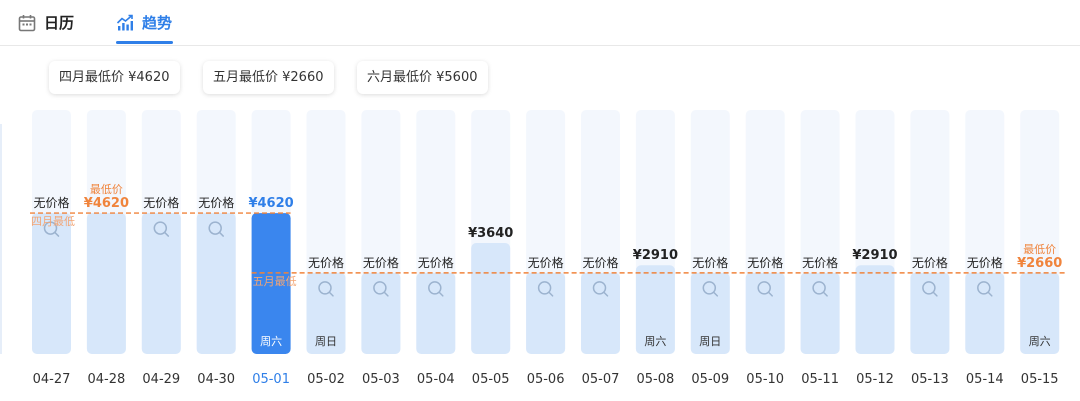 Image resolution: width=1080 pixels, height=401 pixels. What do you see at coordinates (546, 379) in the screenshot?
I see `date-label: 05-06` at bounding box center [546, 379].